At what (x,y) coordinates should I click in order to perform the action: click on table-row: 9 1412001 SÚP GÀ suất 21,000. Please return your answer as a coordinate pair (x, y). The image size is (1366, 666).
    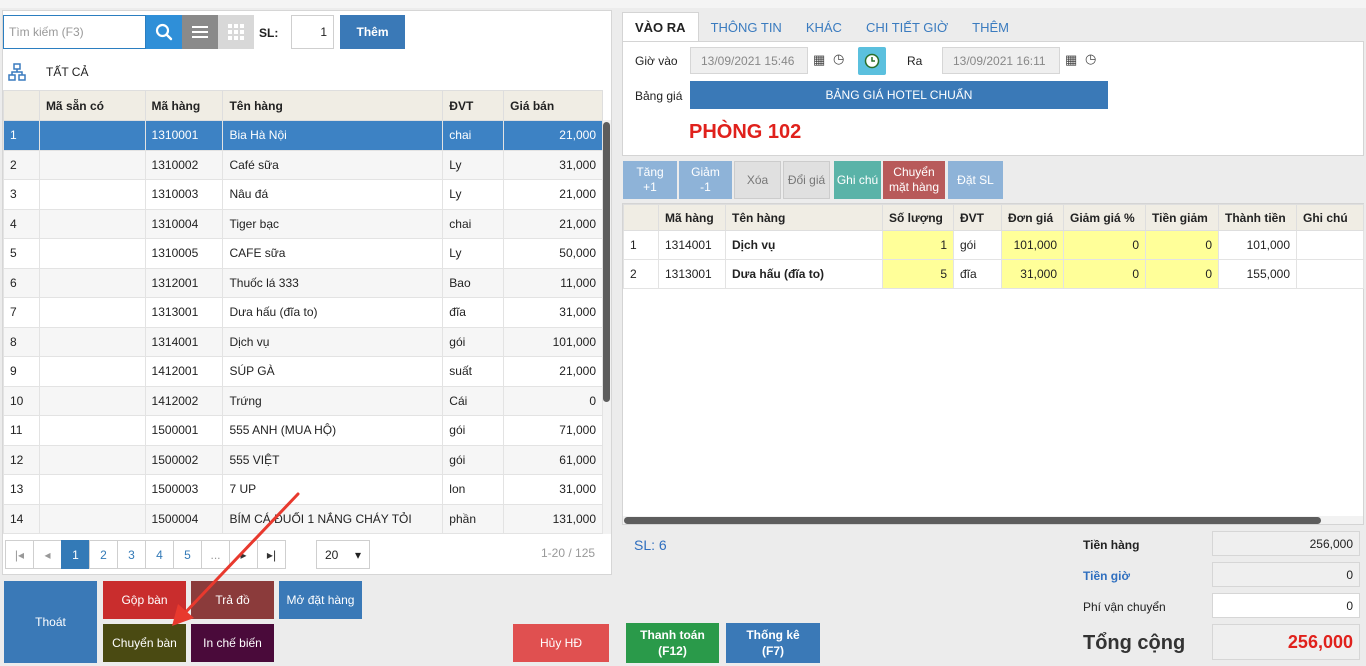
    Looking at the image, I should click on (303, 371).